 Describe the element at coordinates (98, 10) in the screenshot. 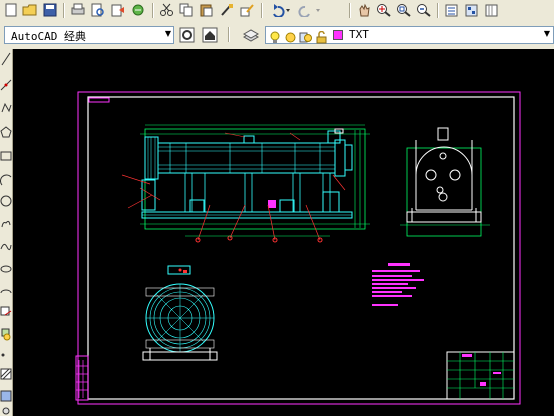

I see `plot-preview-icon` at that location.